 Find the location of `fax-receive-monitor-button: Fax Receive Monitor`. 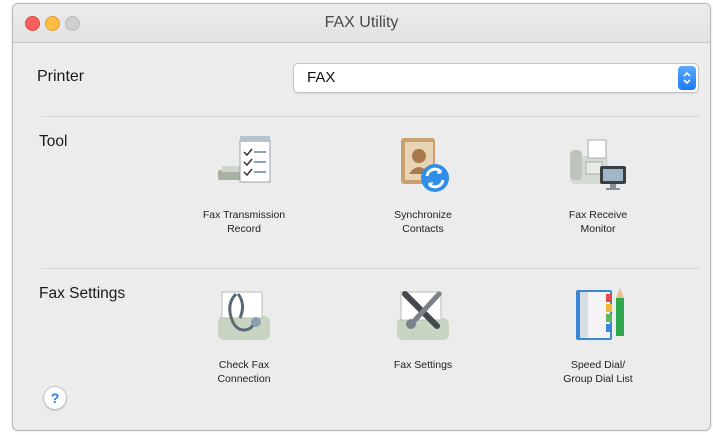

fax-receive-monitor-button: Fax Receive Monitor is located at coordinates (598, 183).